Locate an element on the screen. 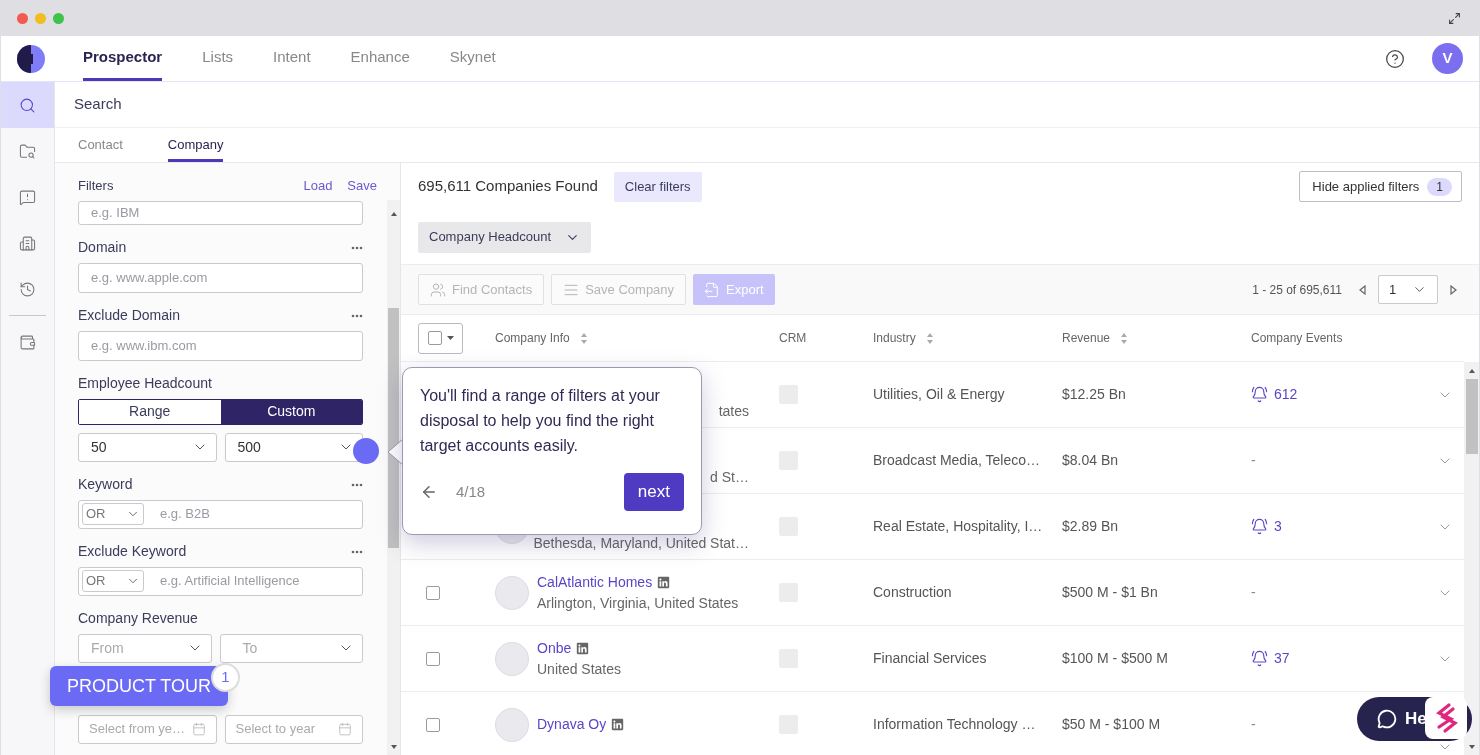 Image resolution: width=1480 pixels, height=755 pixels. column-header: Company Info is located at coordinates (532, 338).